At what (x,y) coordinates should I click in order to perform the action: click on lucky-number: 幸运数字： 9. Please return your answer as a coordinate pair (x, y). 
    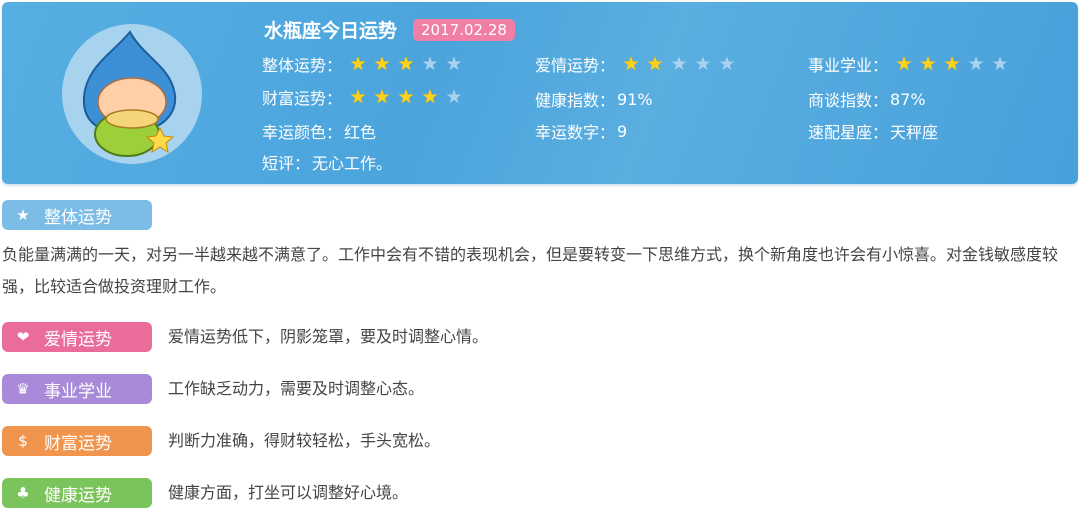
    Looking at the image, I should click on (581, 131).